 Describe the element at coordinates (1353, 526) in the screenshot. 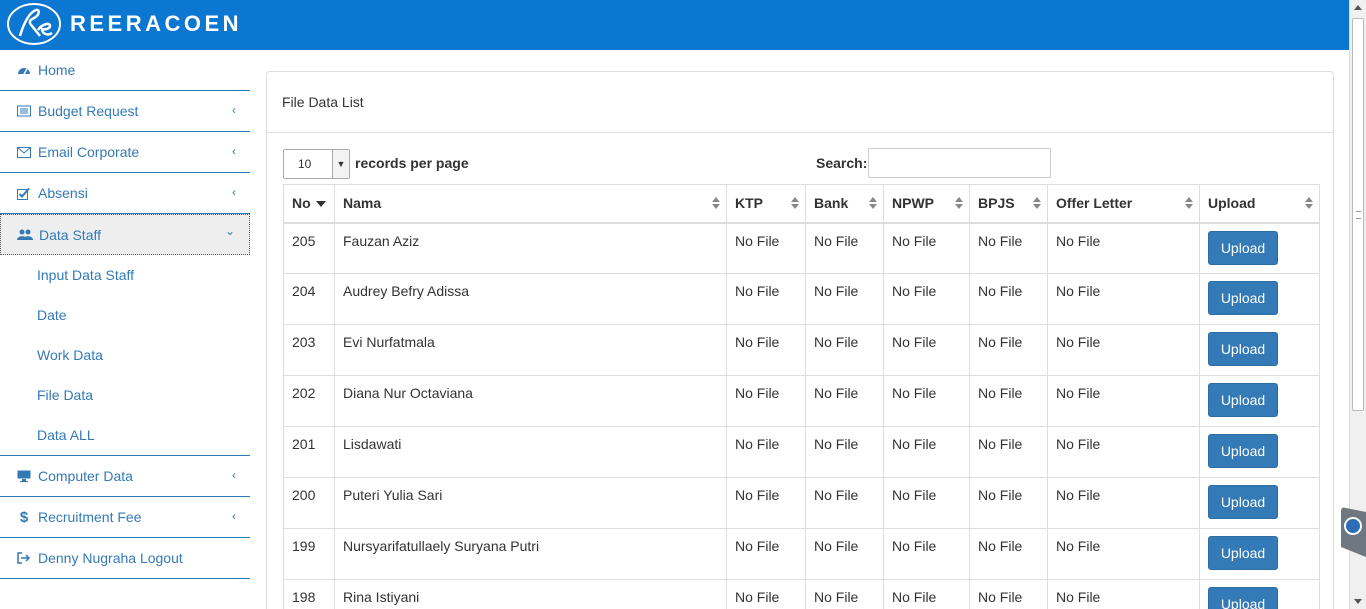

I see `teamviewer-icon` at that location.